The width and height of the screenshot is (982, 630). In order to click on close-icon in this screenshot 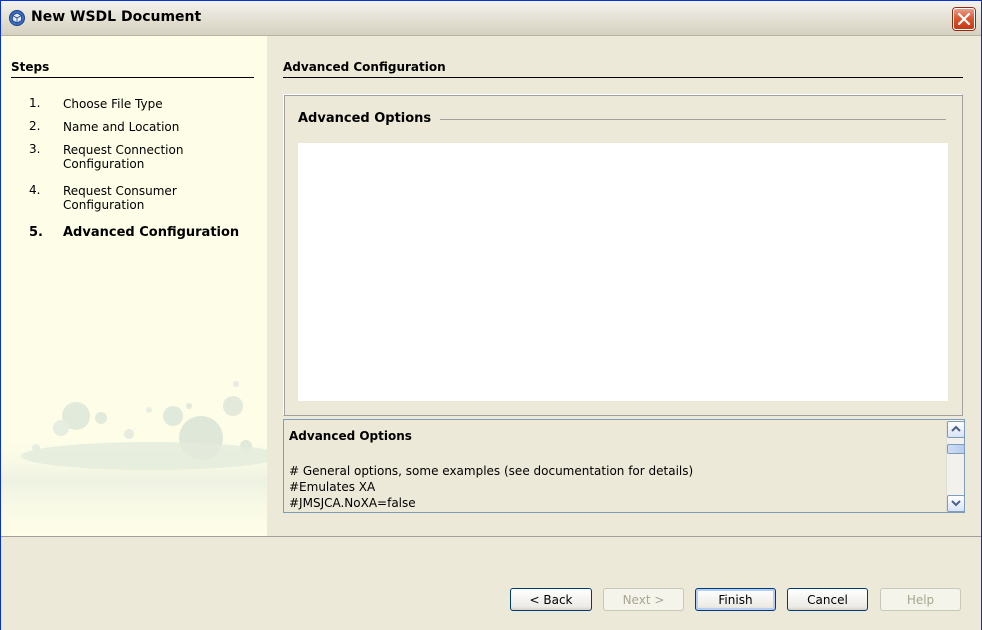, I will do `click(964, 19)`.